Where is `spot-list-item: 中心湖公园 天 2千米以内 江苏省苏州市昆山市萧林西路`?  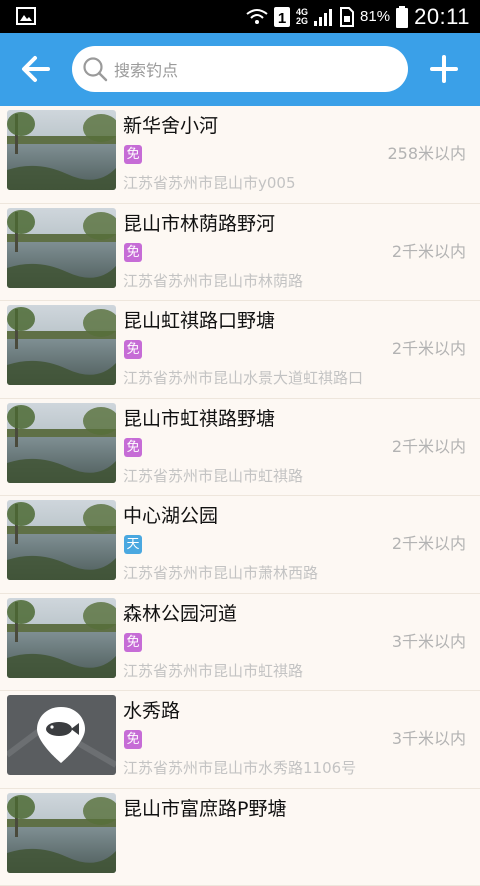
spot-list-item: 中心湖公园 天 2千米以内 江苏省苏州市昆山市萧林西路 is located at coordinates (240, 545).